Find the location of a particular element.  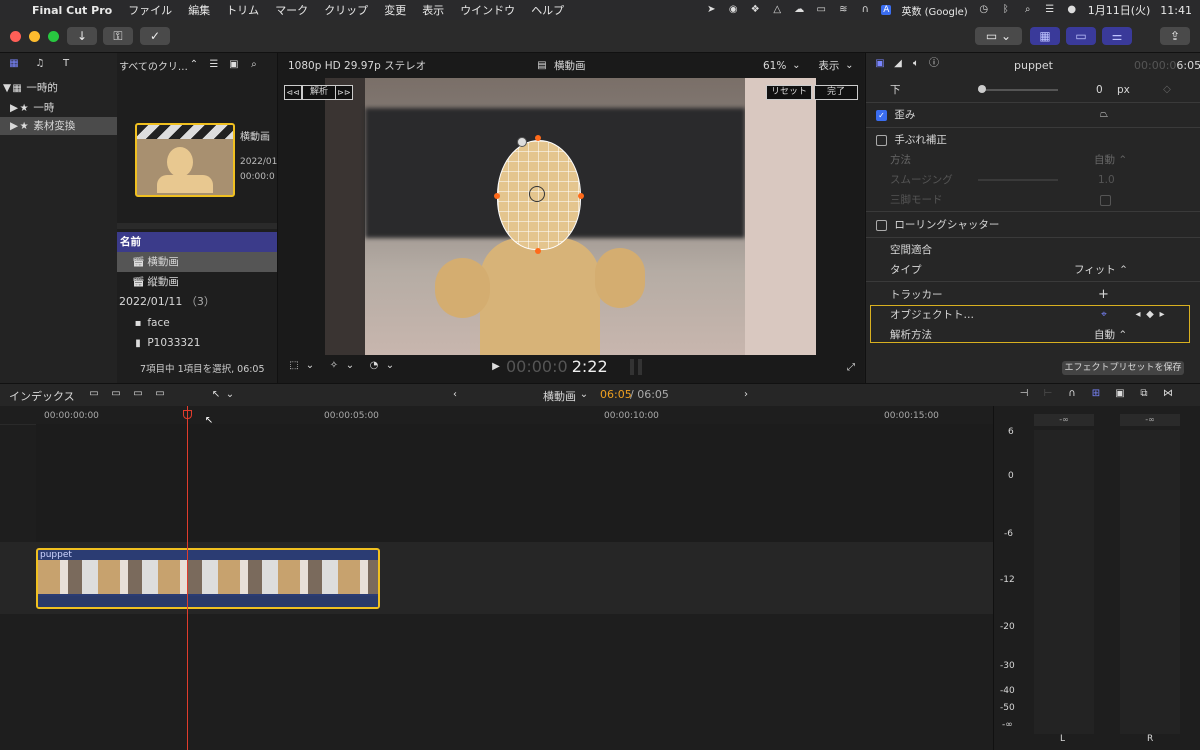

overwrite-clip-icon: ▭ is located at coordinates (160, 394).